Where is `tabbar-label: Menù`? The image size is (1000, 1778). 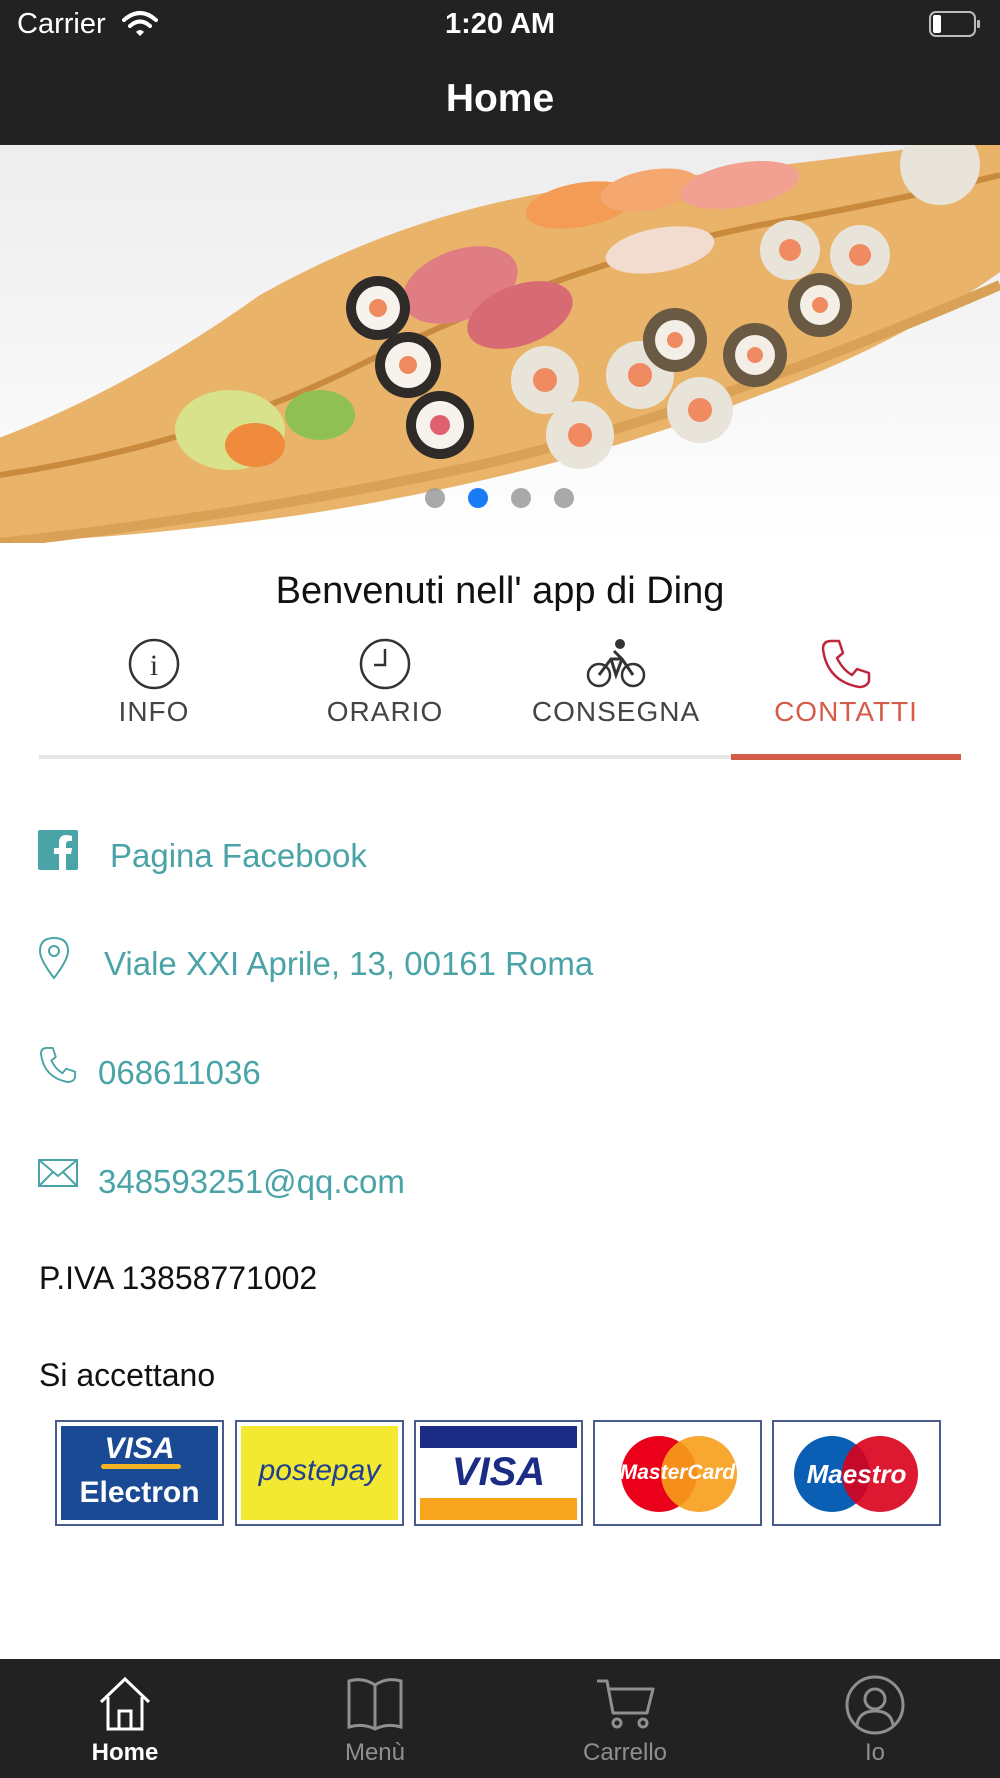 tabbar-label: Menù is located at coordinates (375, 1752).